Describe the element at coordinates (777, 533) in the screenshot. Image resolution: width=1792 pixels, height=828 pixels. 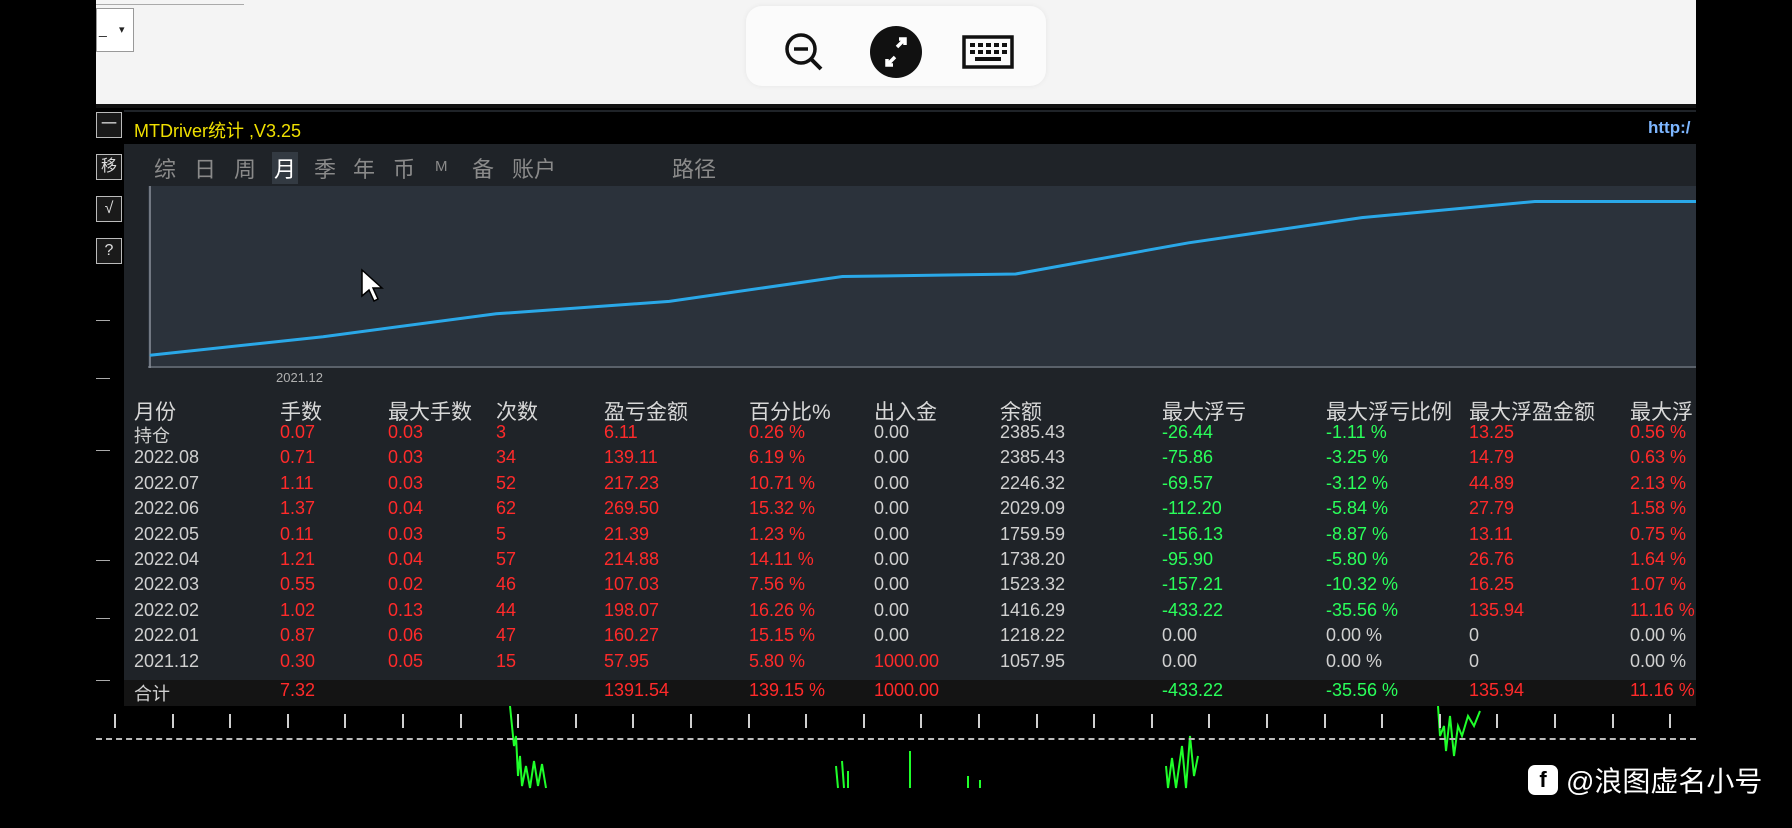
I see `table-cell: 1.23 %` at that location.